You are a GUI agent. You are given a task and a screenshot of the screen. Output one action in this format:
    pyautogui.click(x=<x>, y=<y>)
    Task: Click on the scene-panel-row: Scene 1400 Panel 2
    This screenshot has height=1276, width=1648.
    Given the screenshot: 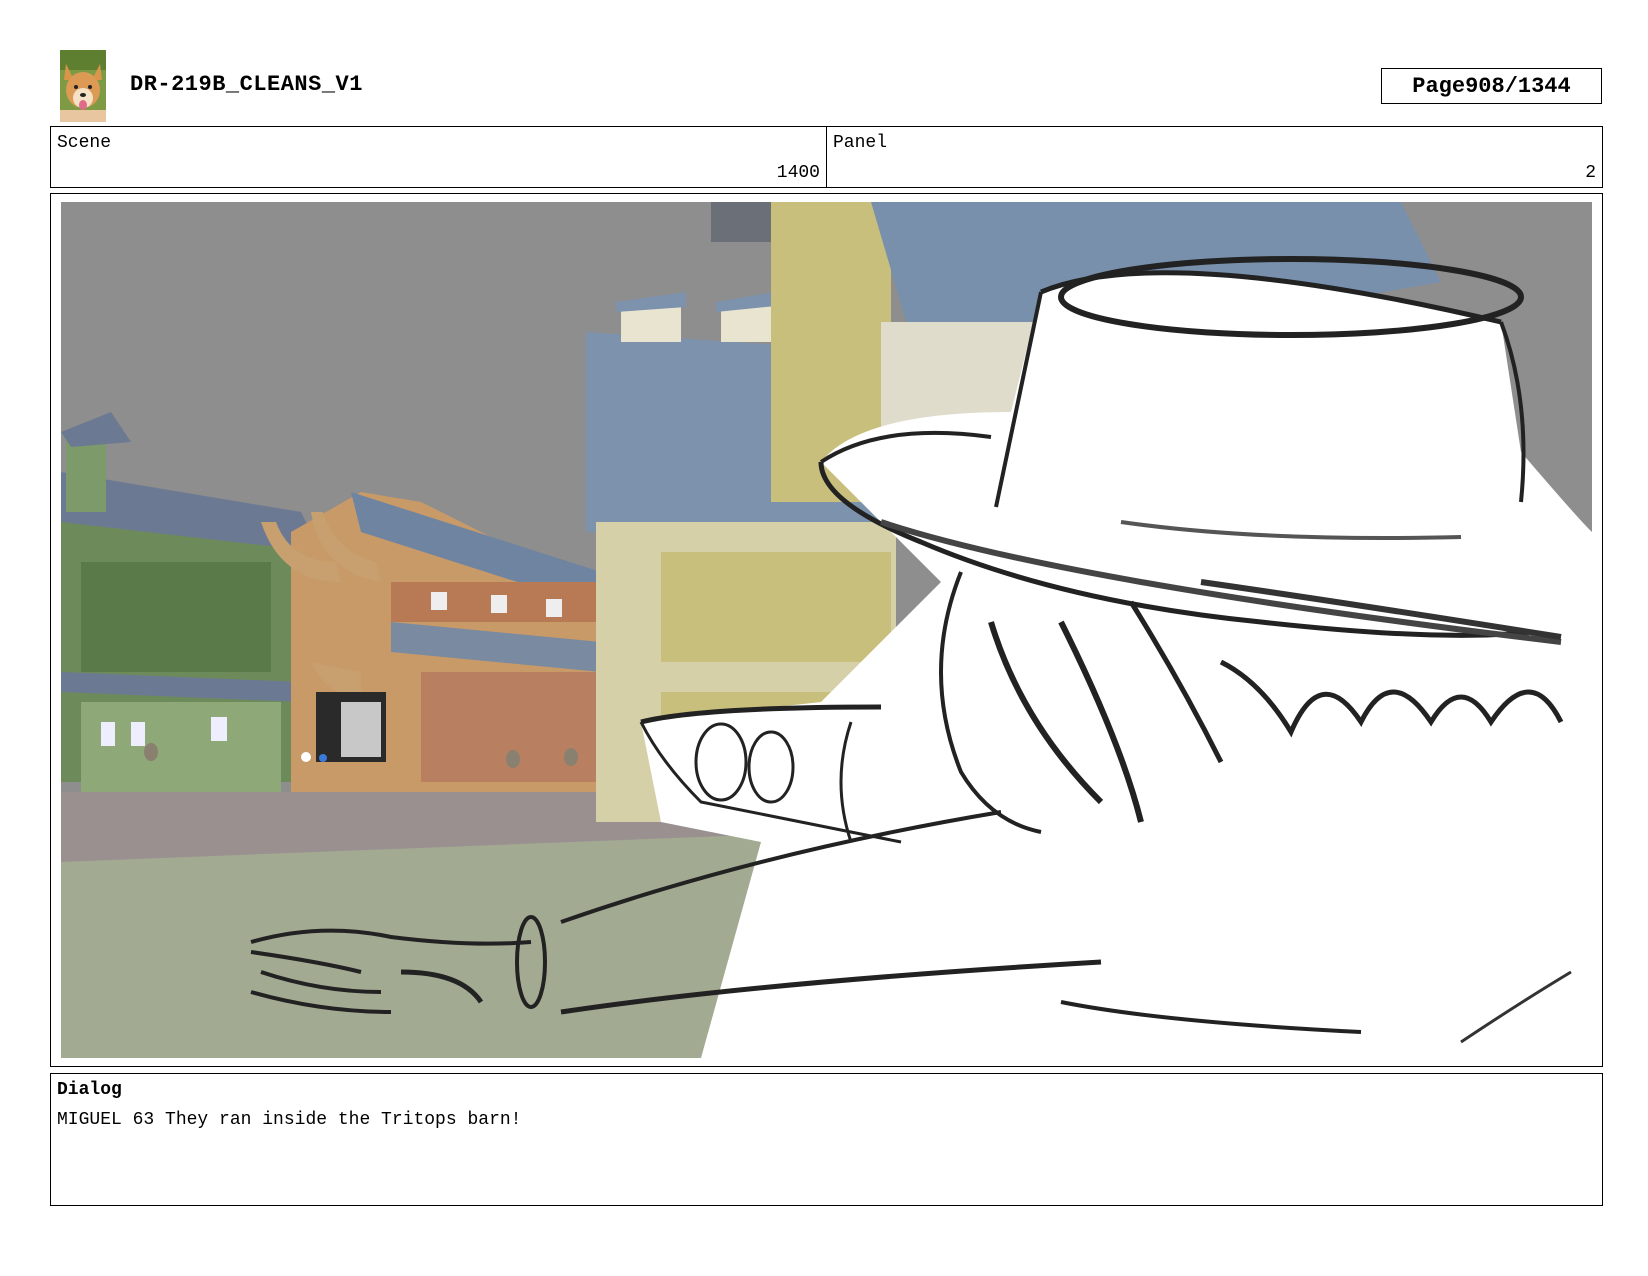 What is the action you would take?
    pyautogui.click(x=826, y=157)
    